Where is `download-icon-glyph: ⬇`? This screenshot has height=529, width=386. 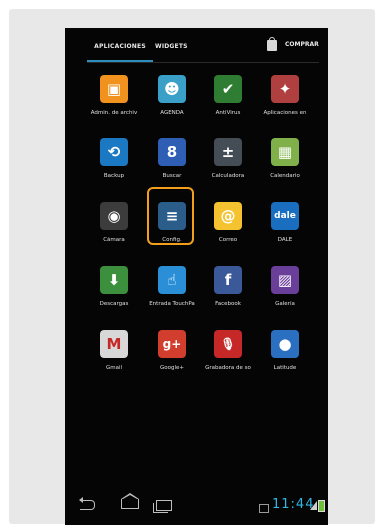 download-icon-glyph: ⬇ is located at coordinates (114, 280).